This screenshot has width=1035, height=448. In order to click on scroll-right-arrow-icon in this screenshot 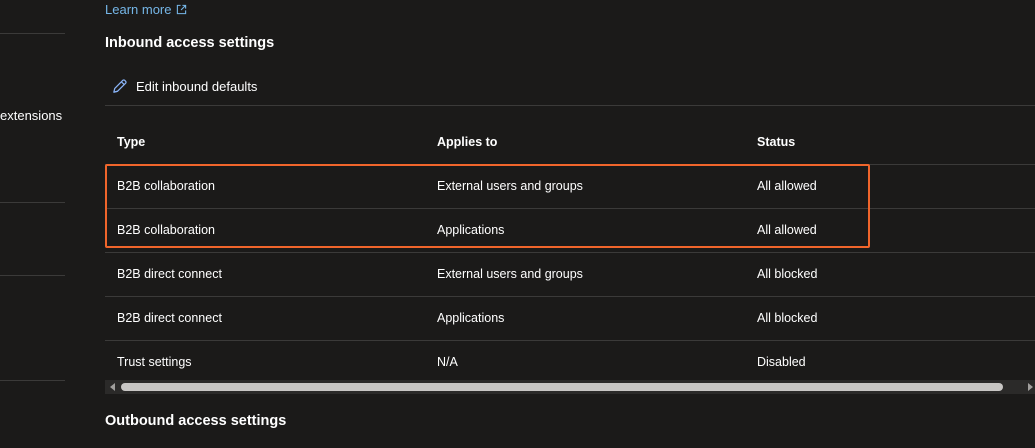, I will do `click(1030, 387)`.